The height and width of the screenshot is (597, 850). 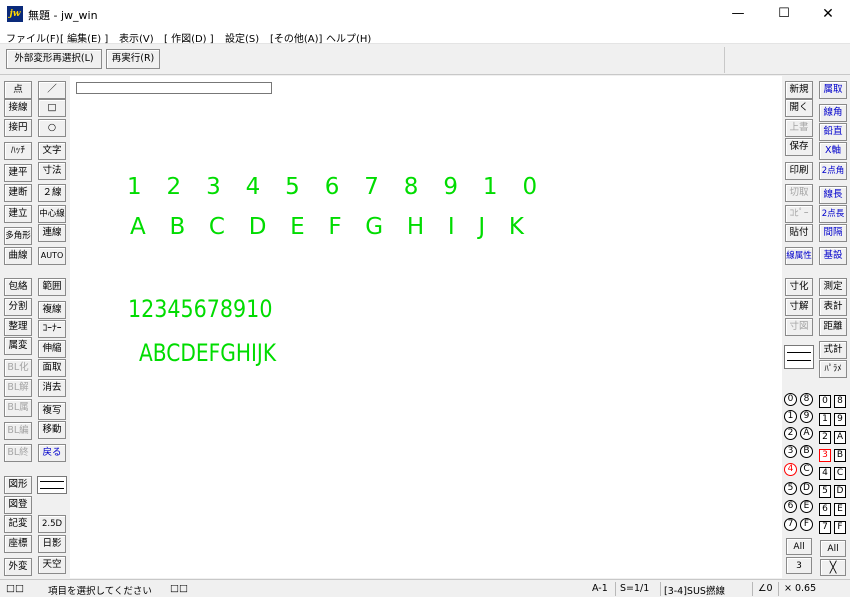 I want to click on tool-text: 文字, so click(x=52, y=151).